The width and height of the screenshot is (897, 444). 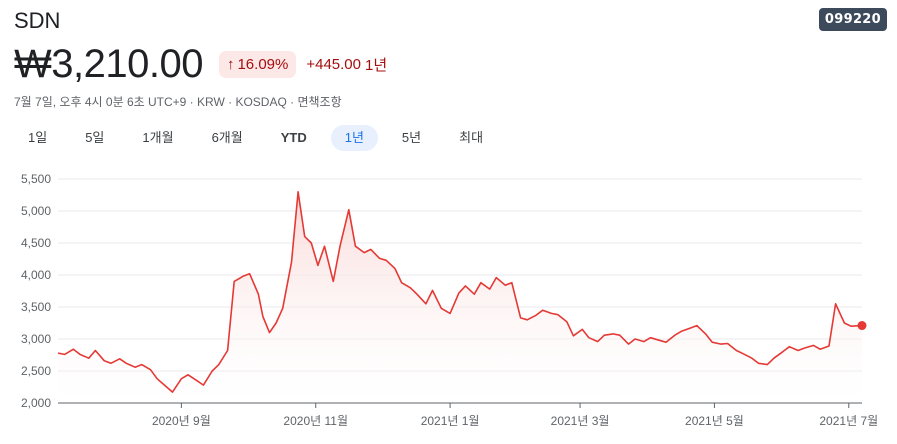 I want to click on y-tick-label: 2,500, so click(x=36, y=371).